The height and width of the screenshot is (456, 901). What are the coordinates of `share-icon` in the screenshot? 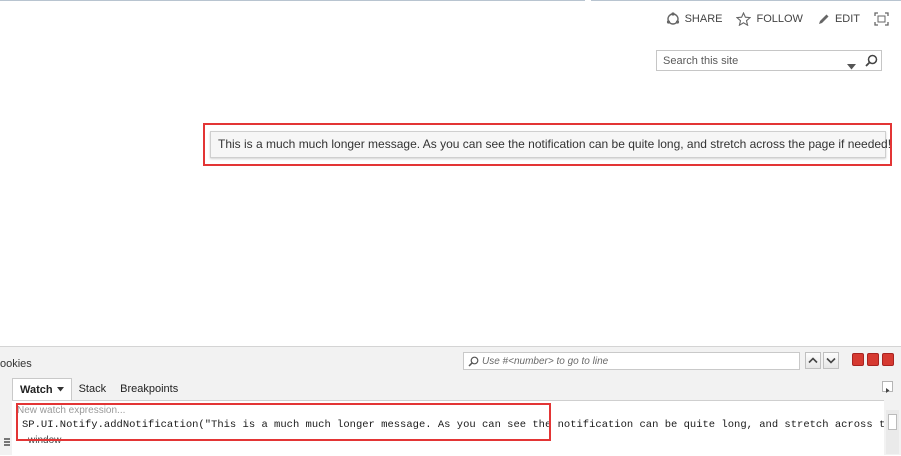 It's located at (673, 19).